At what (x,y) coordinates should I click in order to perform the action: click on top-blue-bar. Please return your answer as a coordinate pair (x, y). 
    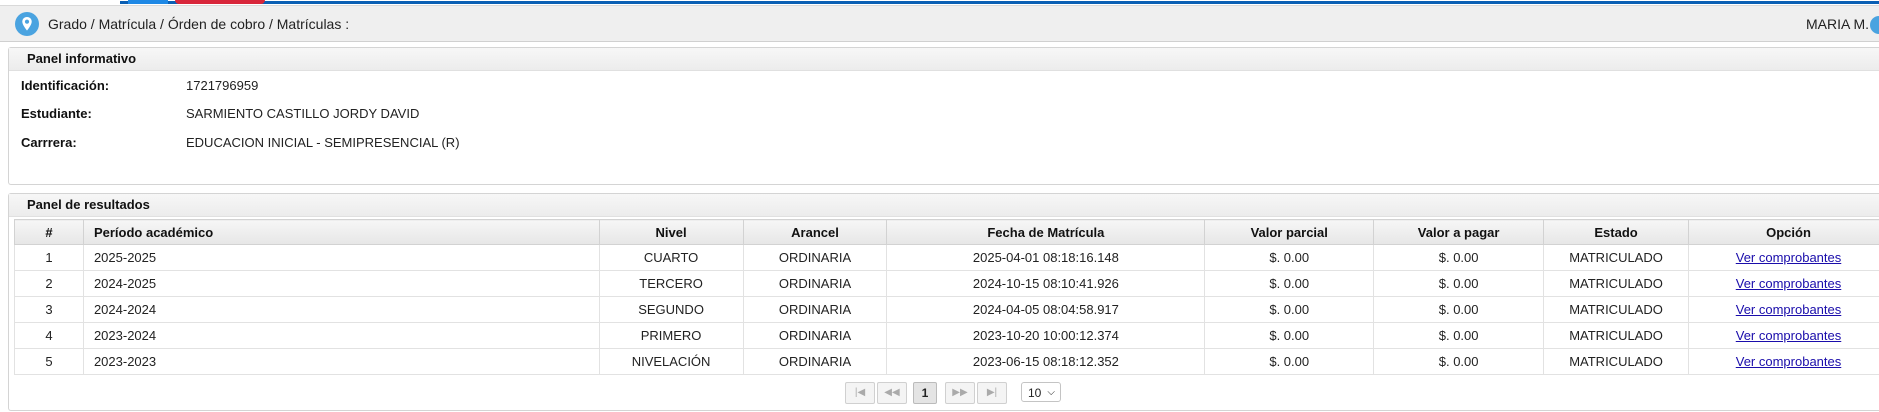
    Looking at the image, I should click on (999, 2).